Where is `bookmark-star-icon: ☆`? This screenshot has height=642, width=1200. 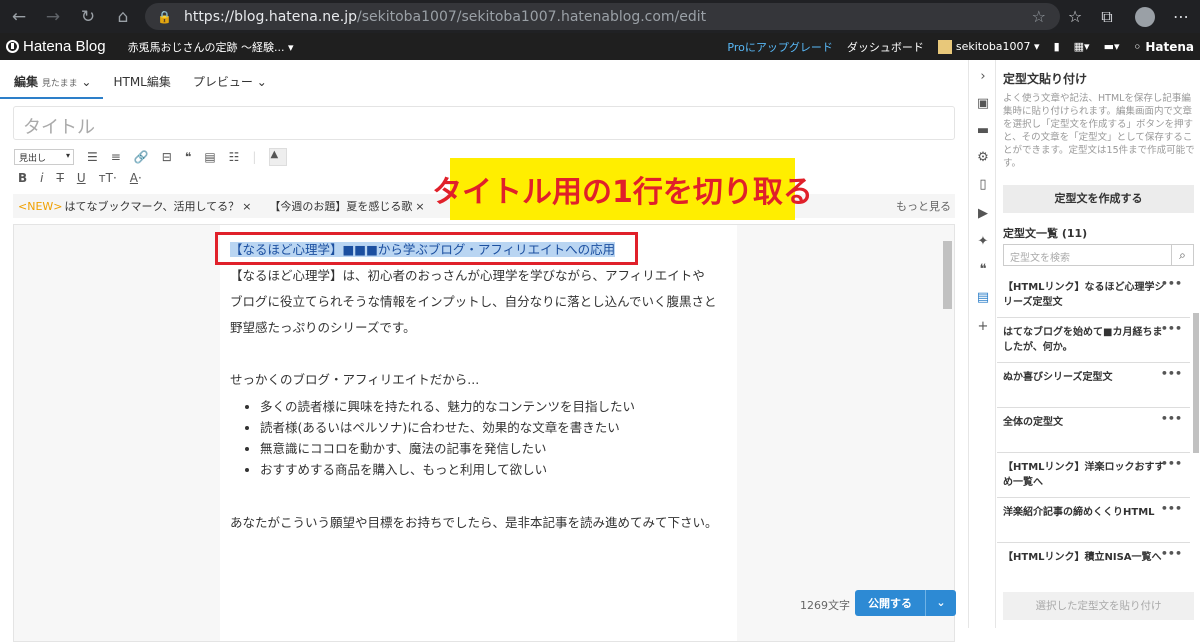
bookmark-star-icon: ☆ is located at coordinates (1039, 16).